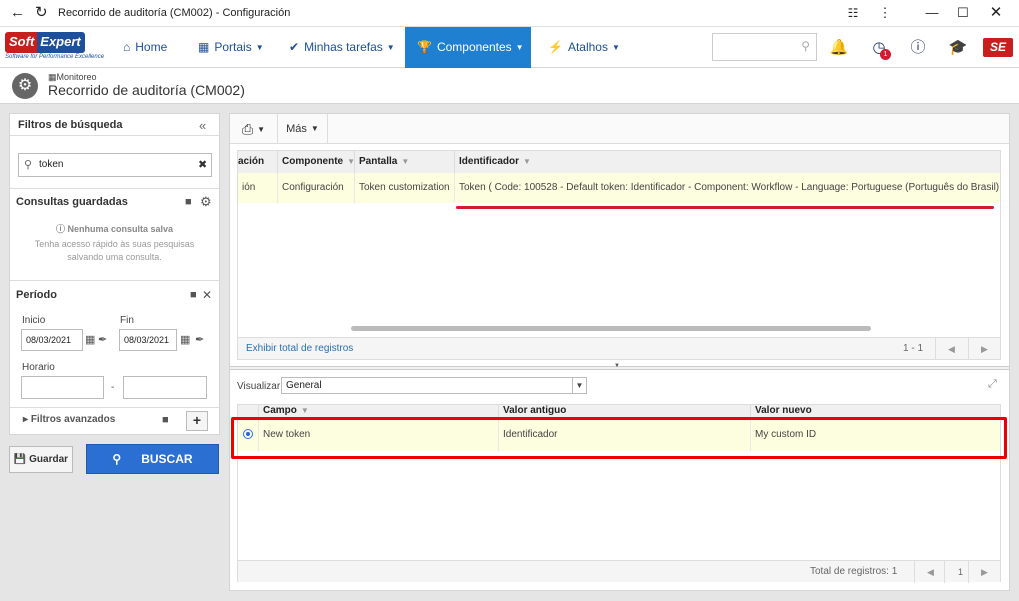  Describe the element at coordinates (299, 349) in the screenshot. I see `show-total-link: Exhibir total de registros` at that location.